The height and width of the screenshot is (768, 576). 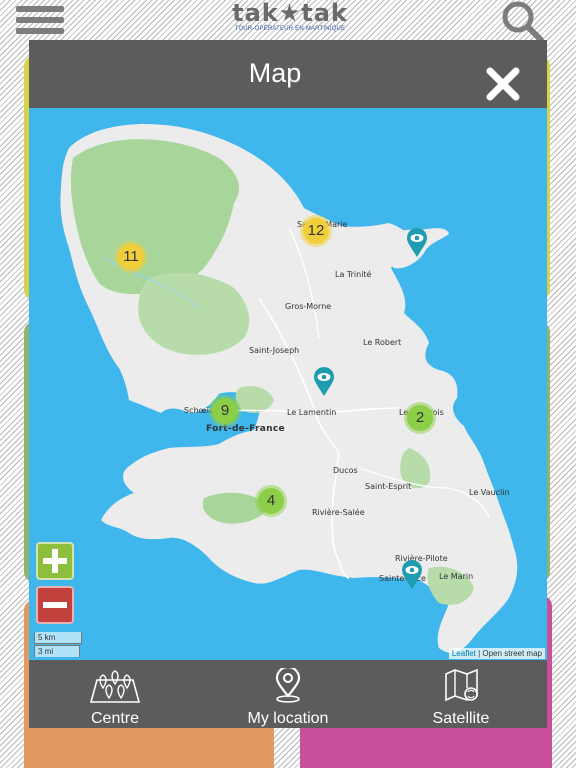 I want to click on map-toolbar: Centre My location Satellite, so click(x=288, y=694).